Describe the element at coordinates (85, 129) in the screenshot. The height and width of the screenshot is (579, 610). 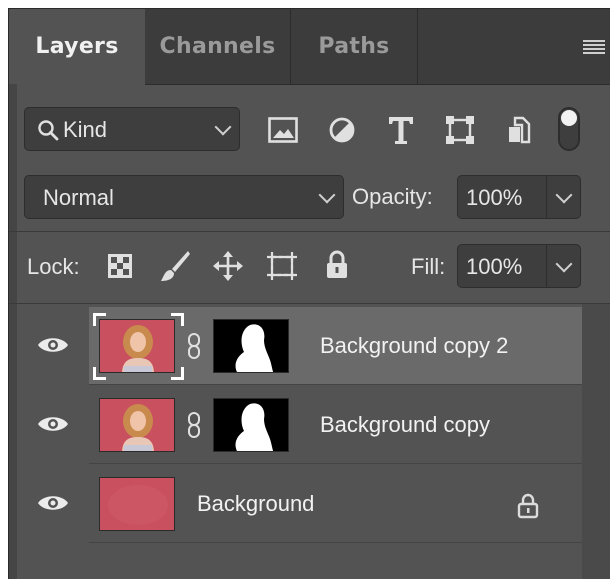
I see `filter-kind-label: Kind` at that location.